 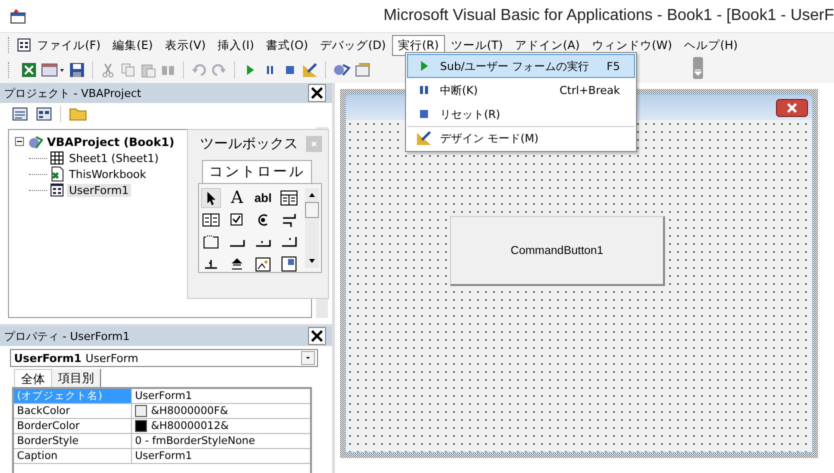 I want to click on menu-item: ツール(T), so click(x=476, y=45).